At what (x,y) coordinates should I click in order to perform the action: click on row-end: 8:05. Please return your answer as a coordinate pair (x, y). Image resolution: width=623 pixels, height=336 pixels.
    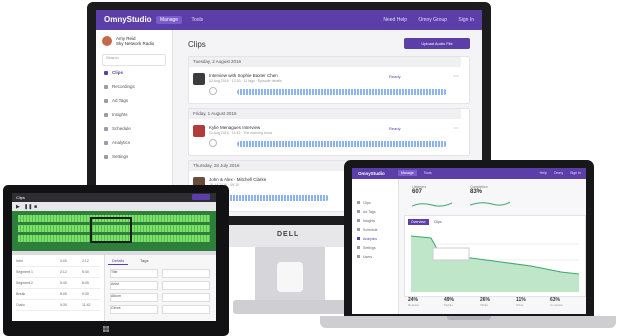
    Looking at the image, I should click on (85, 283).